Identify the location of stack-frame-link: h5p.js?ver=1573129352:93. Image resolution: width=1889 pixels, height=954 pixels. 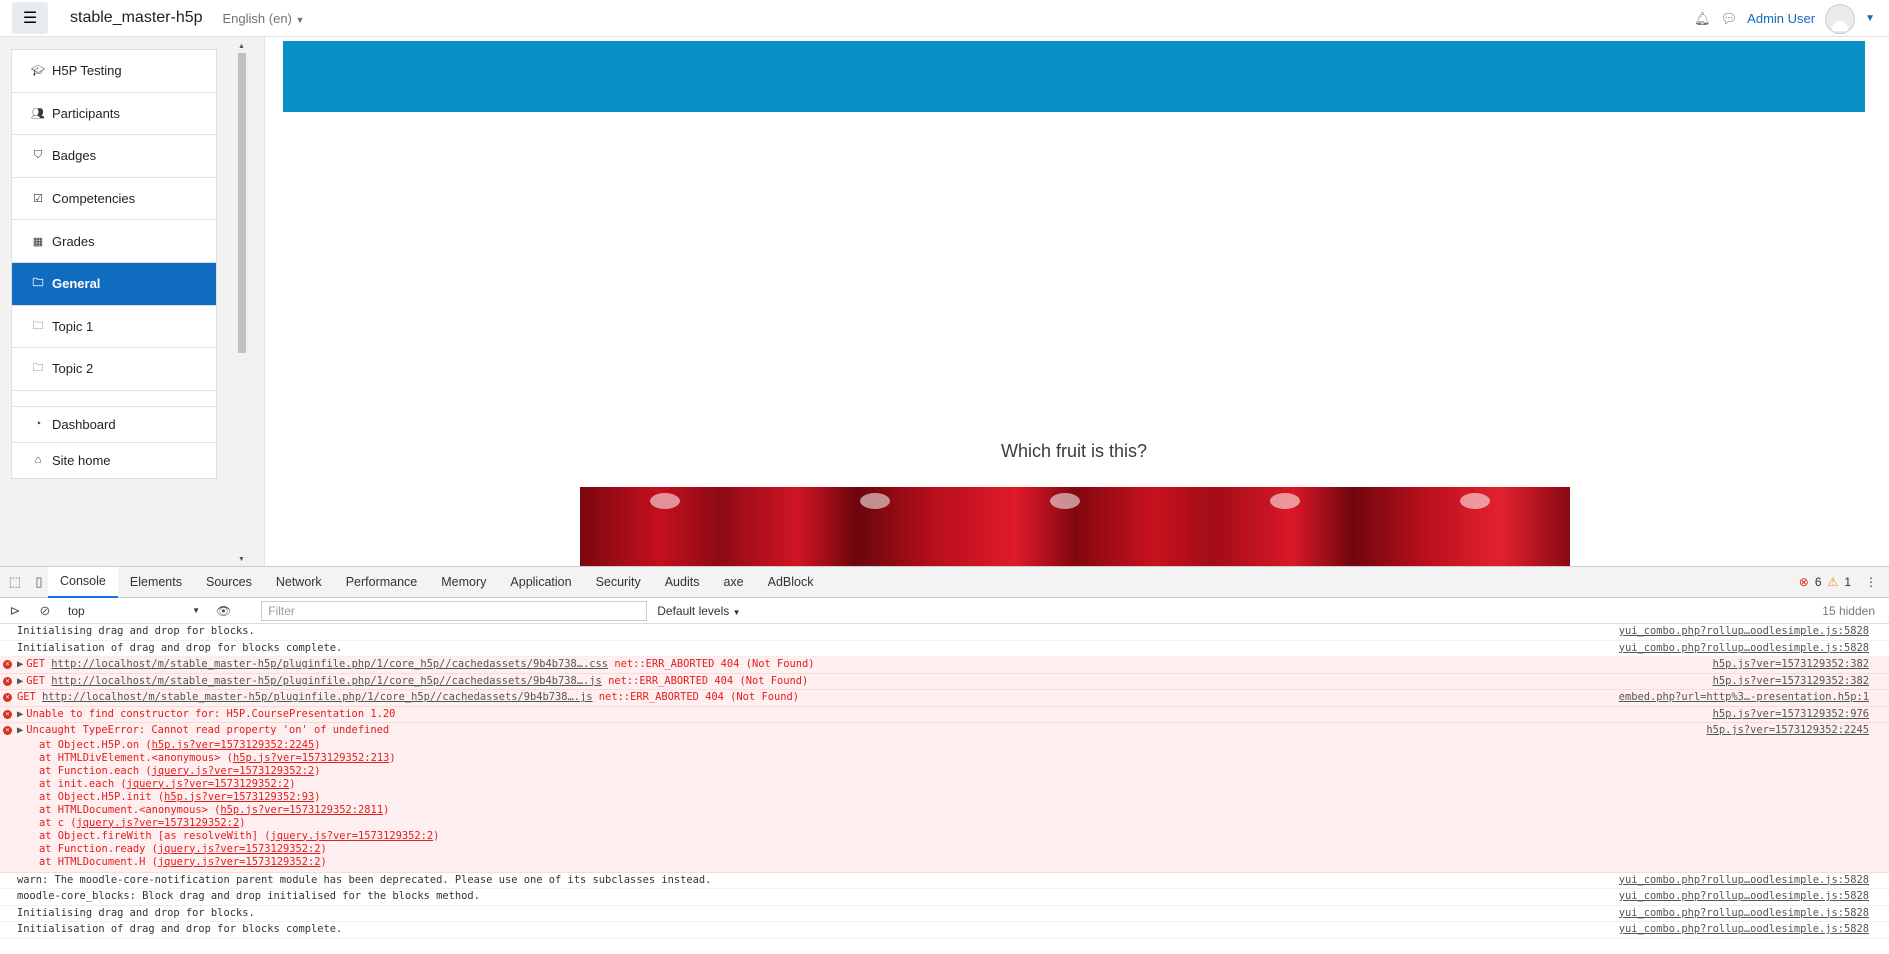
(239, 797).